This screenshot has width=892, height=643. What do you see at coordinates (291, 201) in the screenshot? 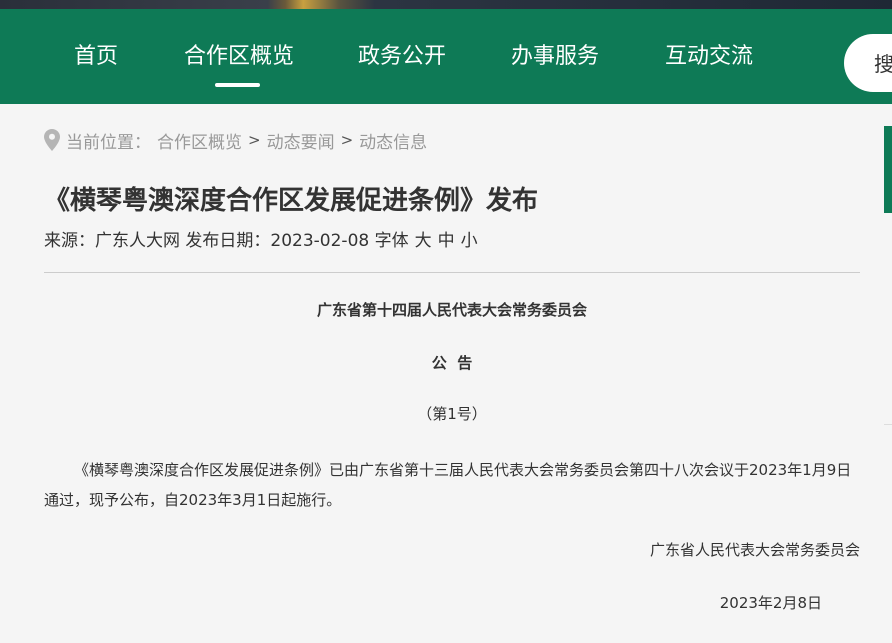
I see `article-title: 《横琴粤澳深度合作区发展促进条例》发布` at bounding box center [291, 201].